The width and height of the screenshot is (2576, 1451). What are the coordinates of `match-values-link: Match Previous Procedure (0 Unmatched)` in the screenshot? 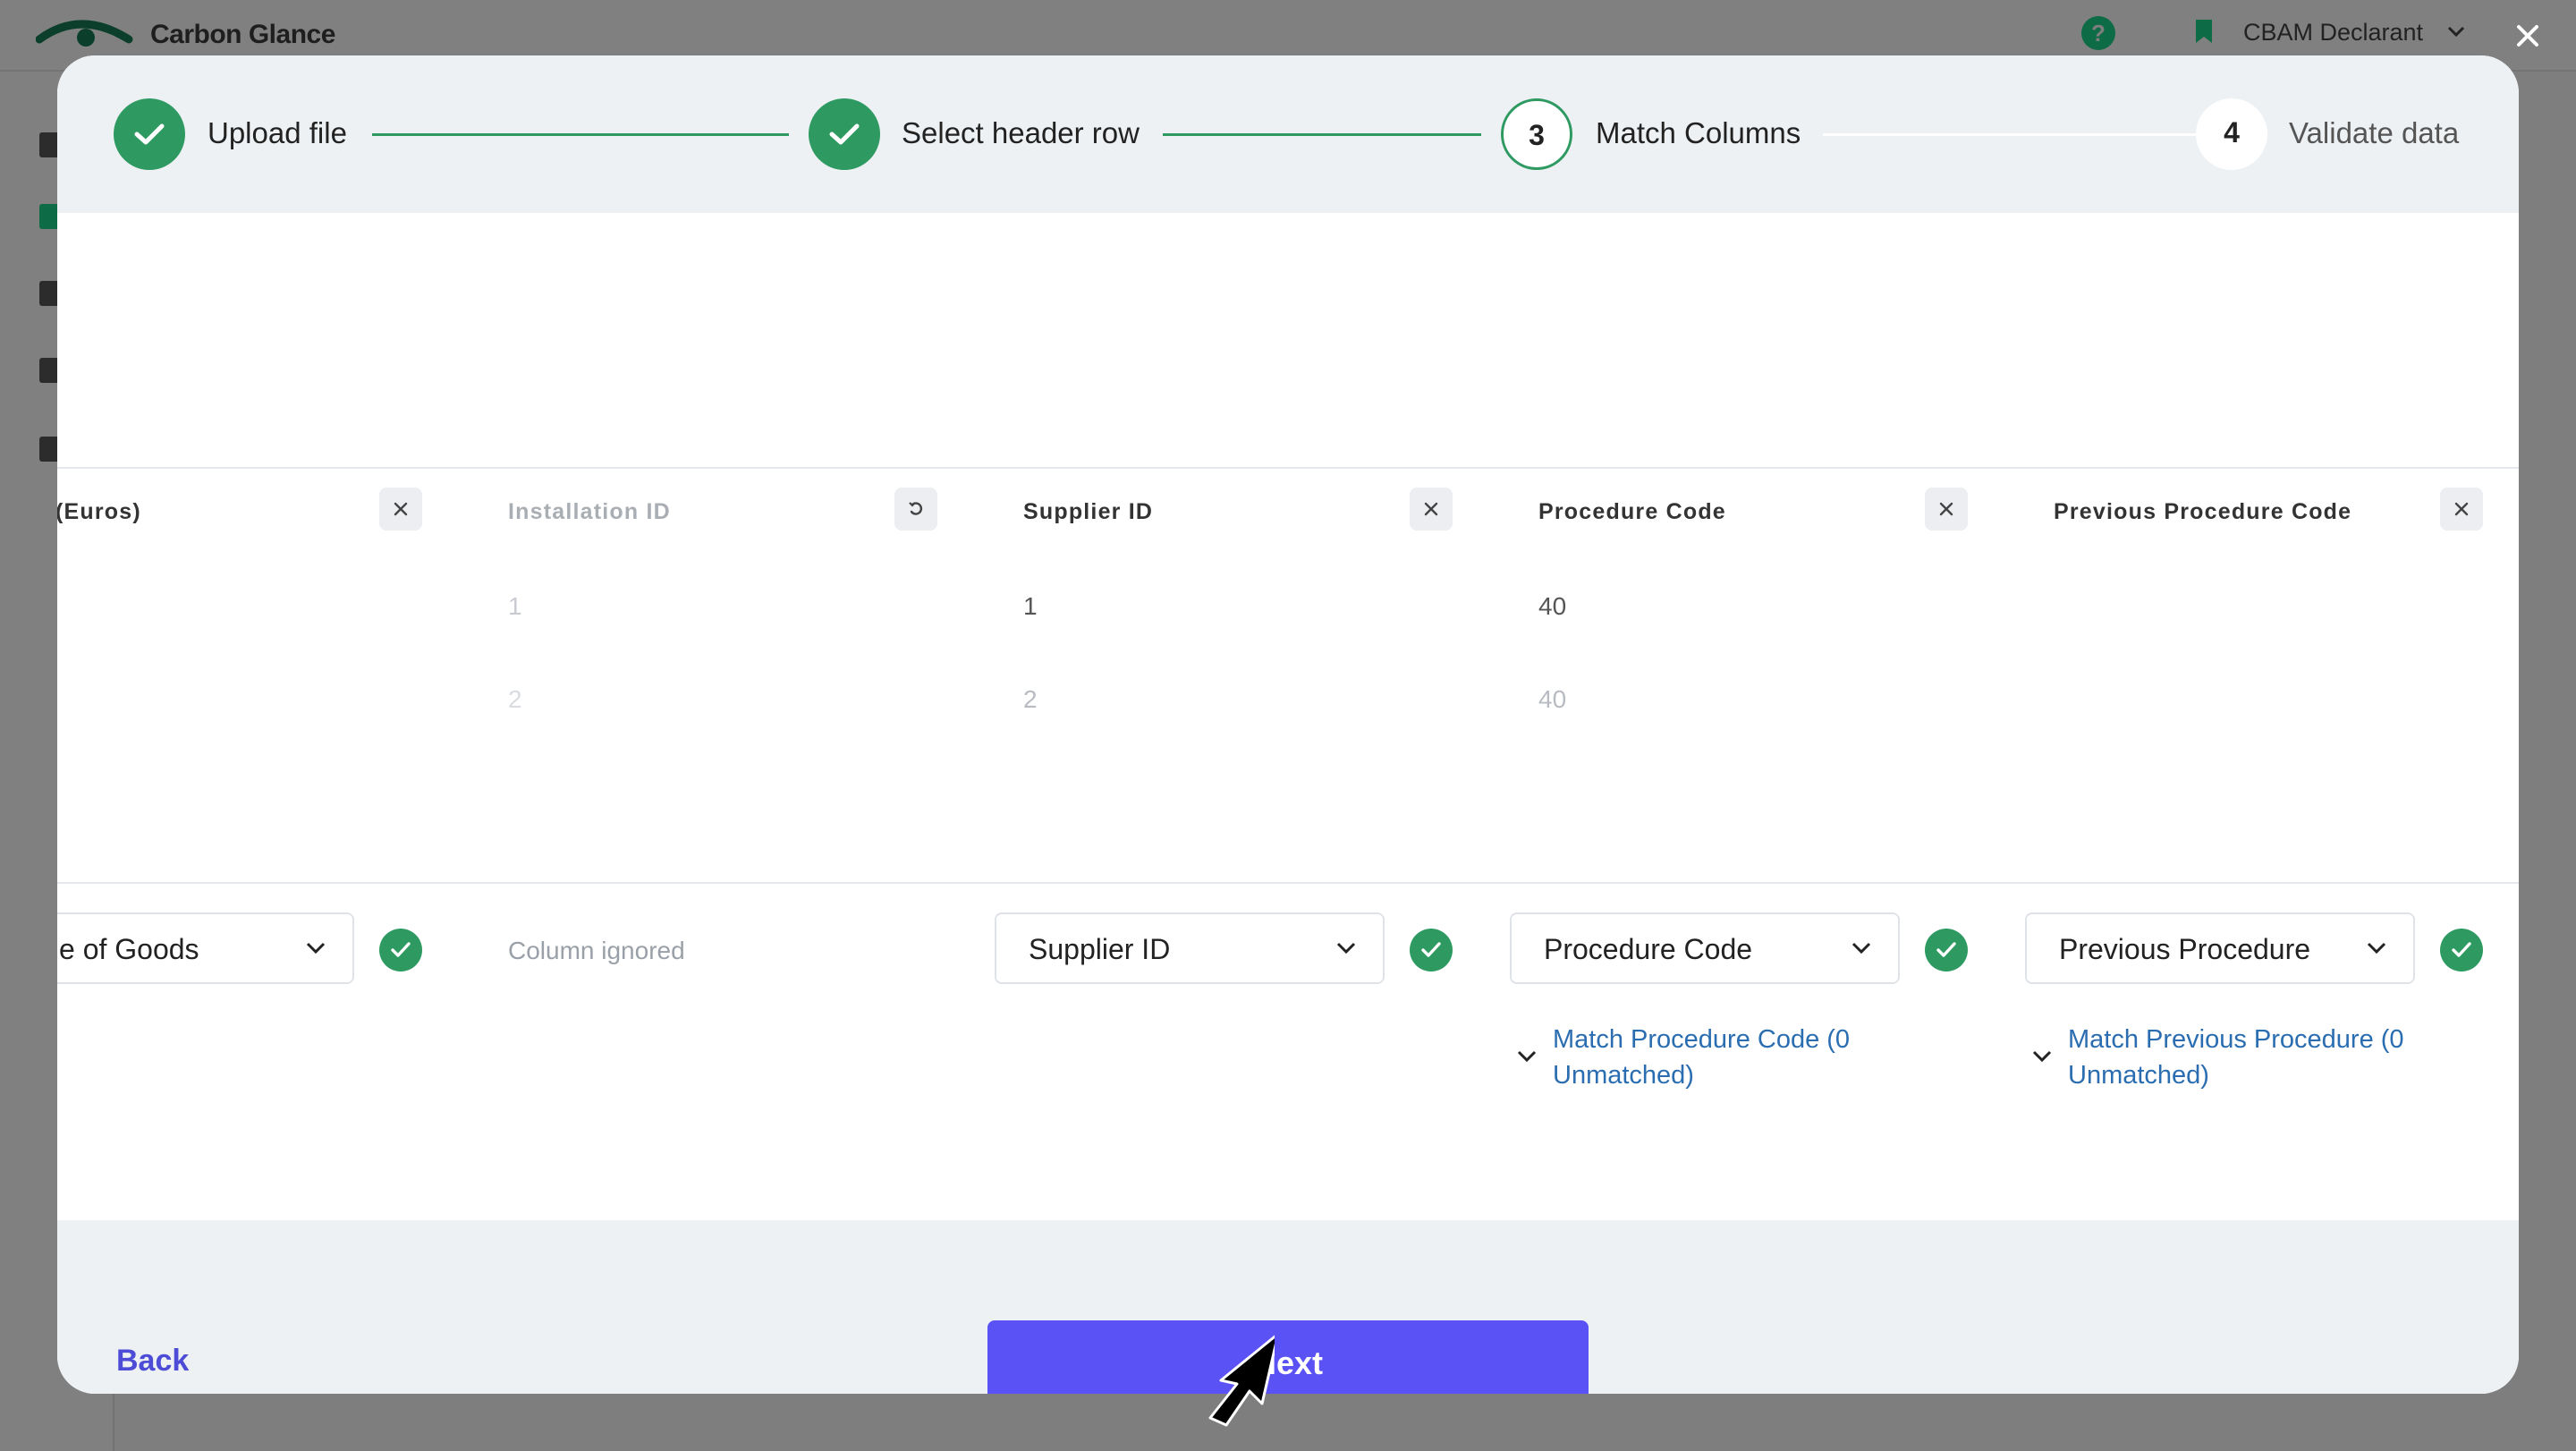 It's located at (2247, 1057).